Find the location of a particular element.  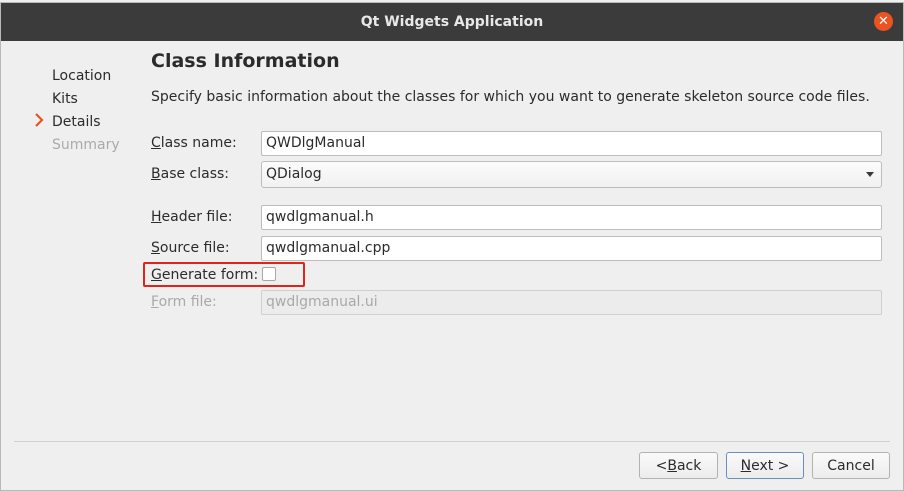

form-file-input: qwdlgmanual.ui is located at coordinates (571, 302).